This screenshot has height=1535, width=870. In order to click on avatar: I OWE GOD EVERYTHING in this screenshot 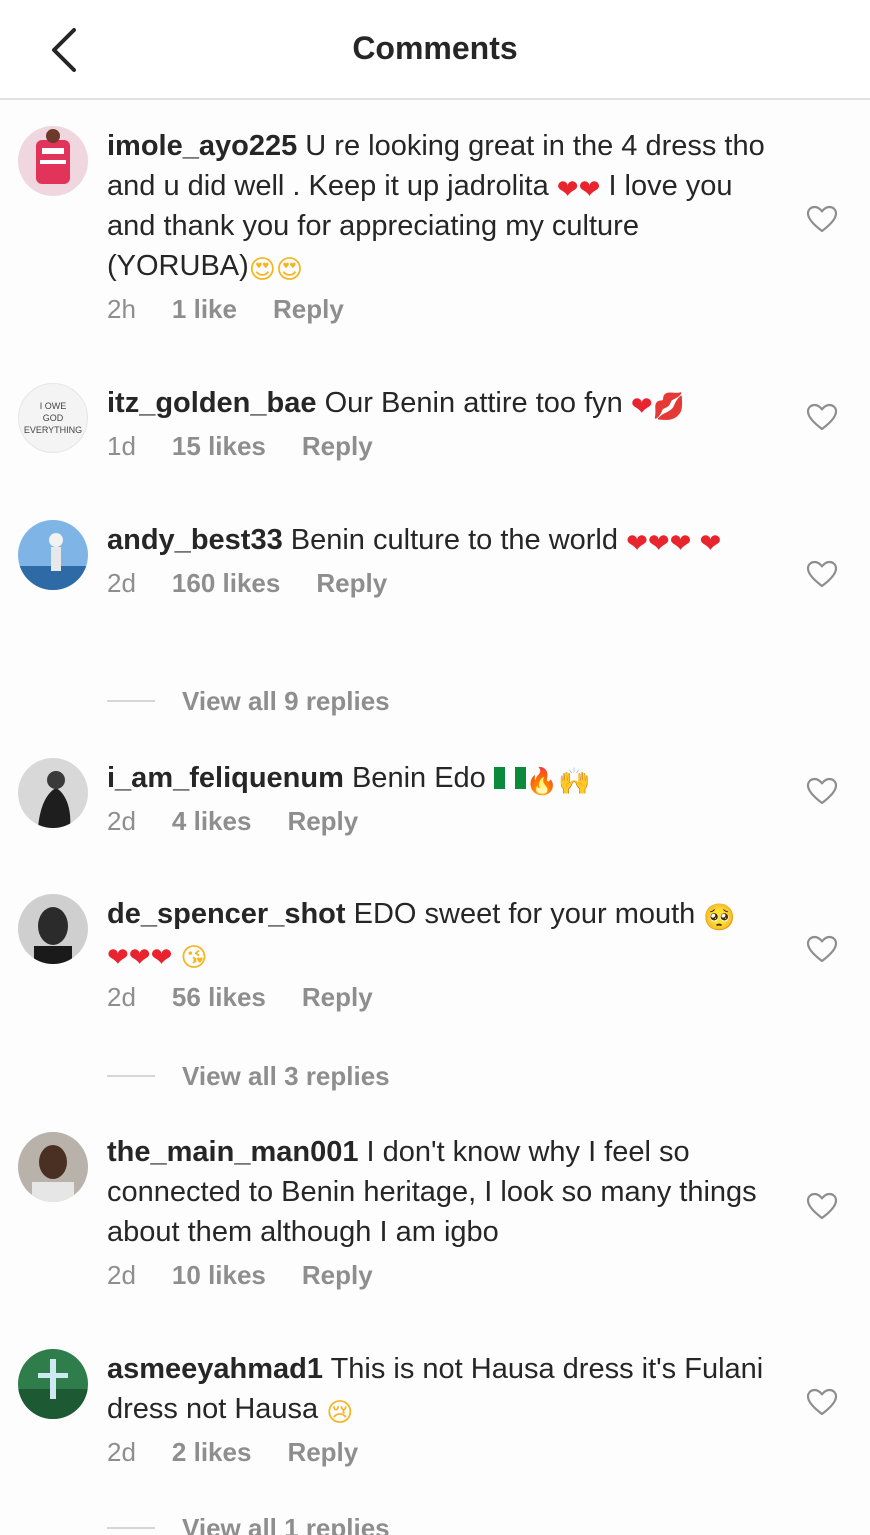, I will do `click(53, 418)`.